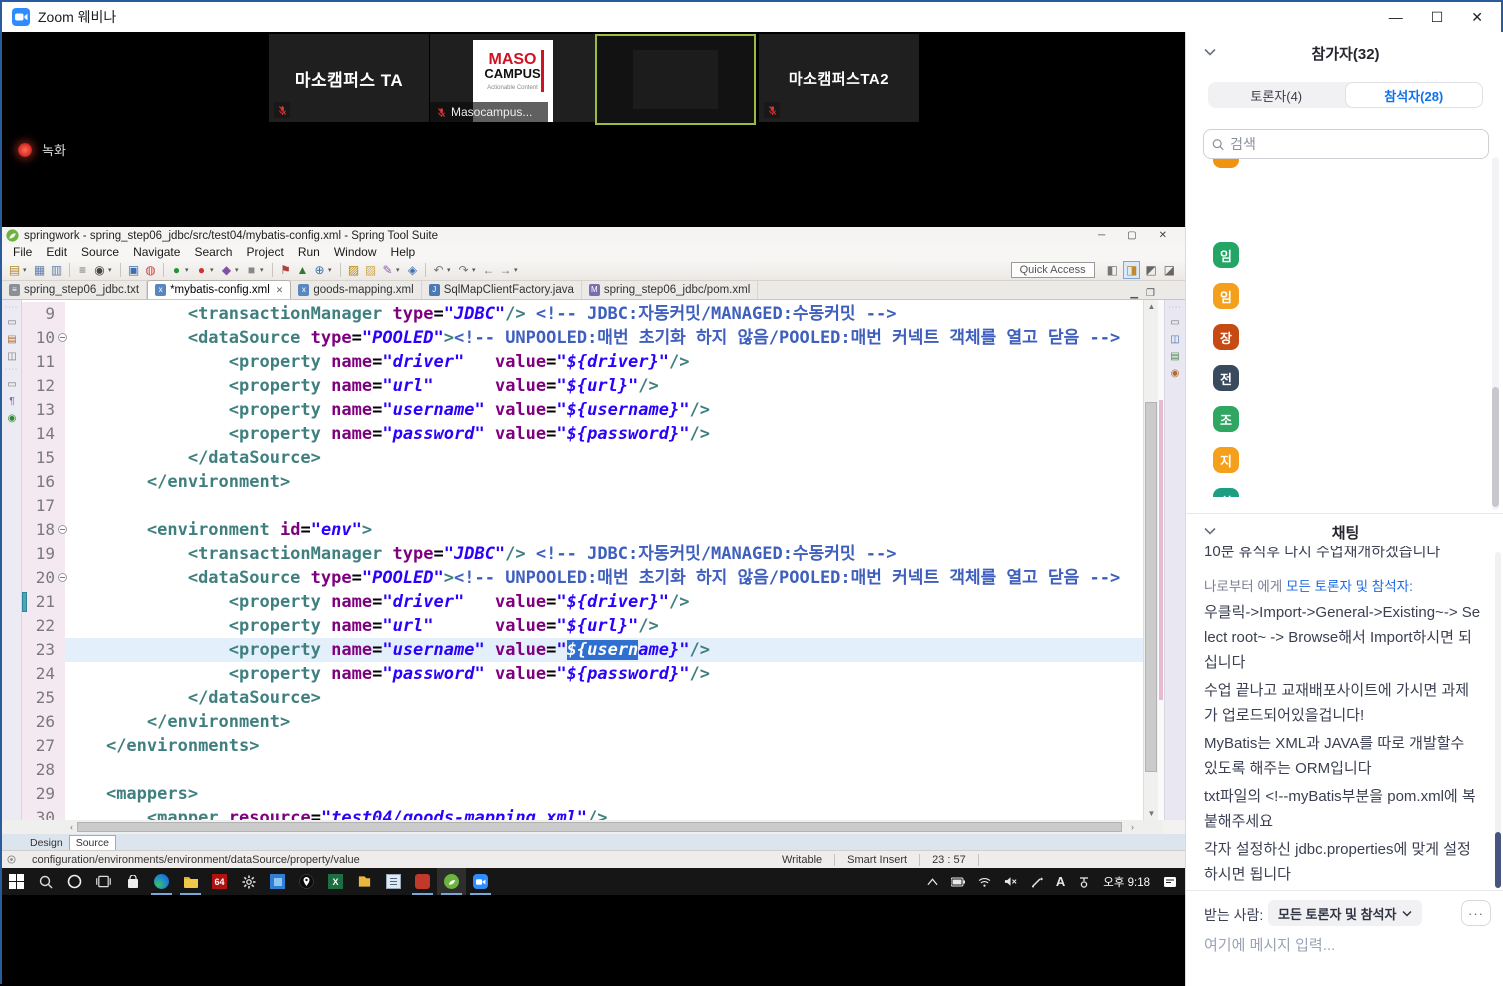 Image resolution: width=1503 pixels, height=986 pixels. Describe the element at coordinates (46, 843) in the screenshot. I see `view-tab-design: Design` at that location.